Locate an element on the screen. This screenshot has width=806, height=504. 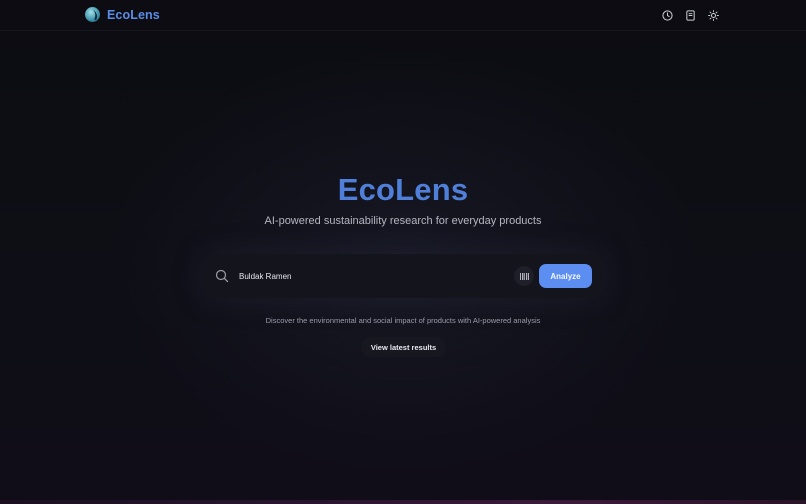
sun-icon is located at coordinates (713, 15).